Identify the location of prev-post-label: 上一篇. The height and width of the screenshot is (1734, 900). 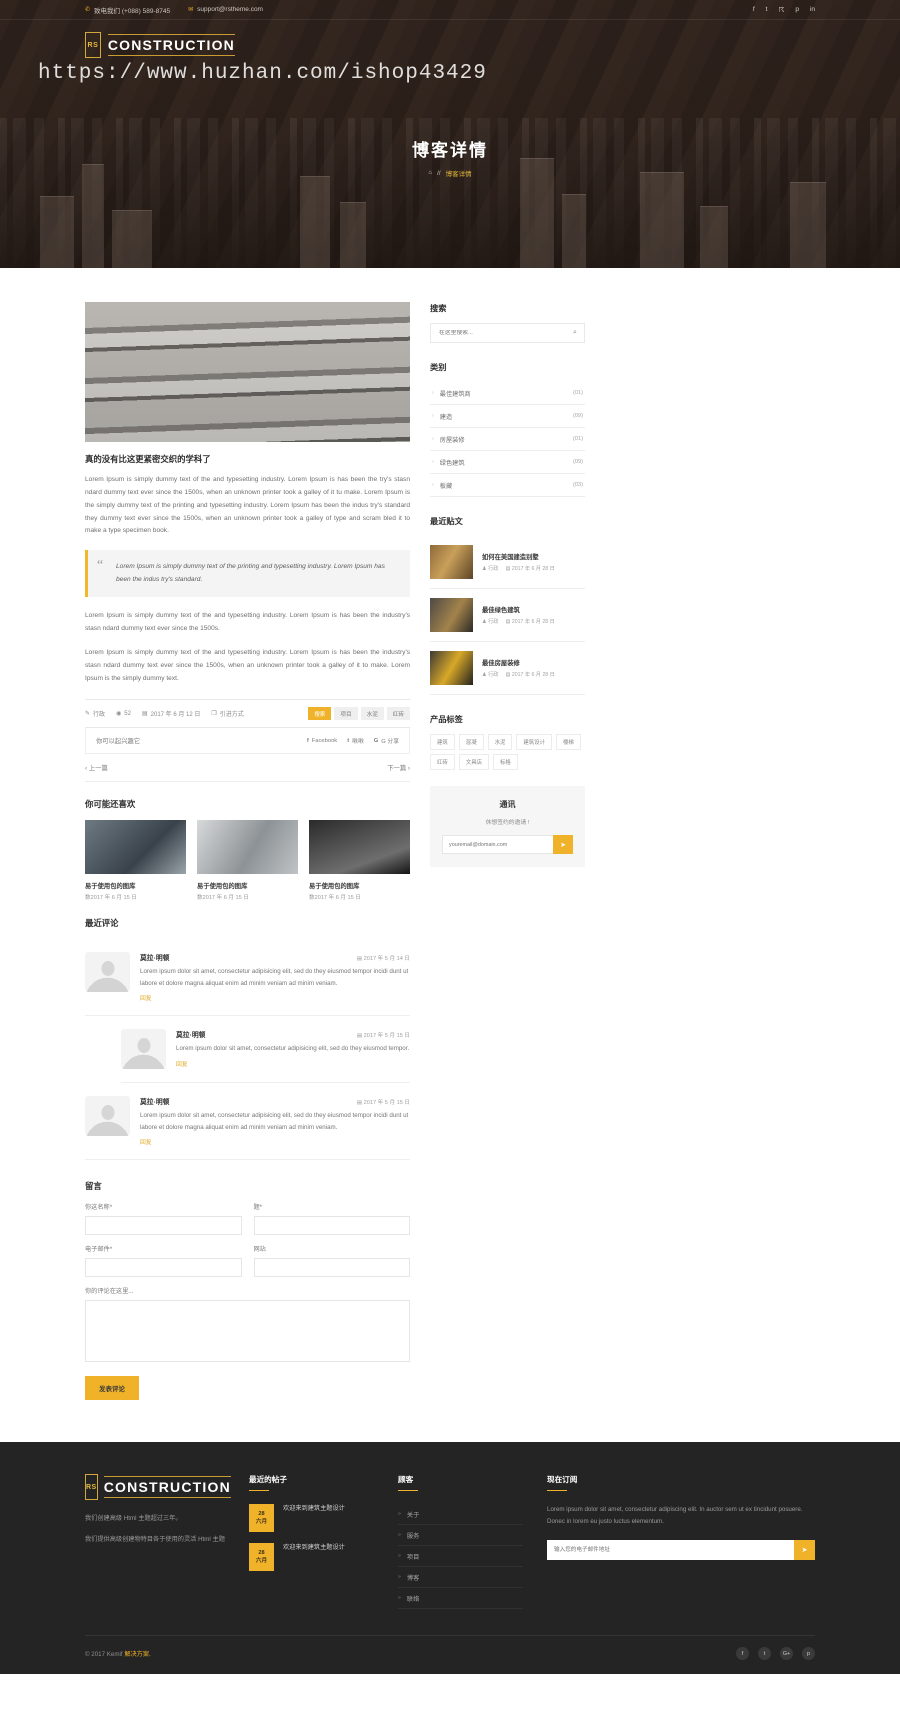
(98, 769).